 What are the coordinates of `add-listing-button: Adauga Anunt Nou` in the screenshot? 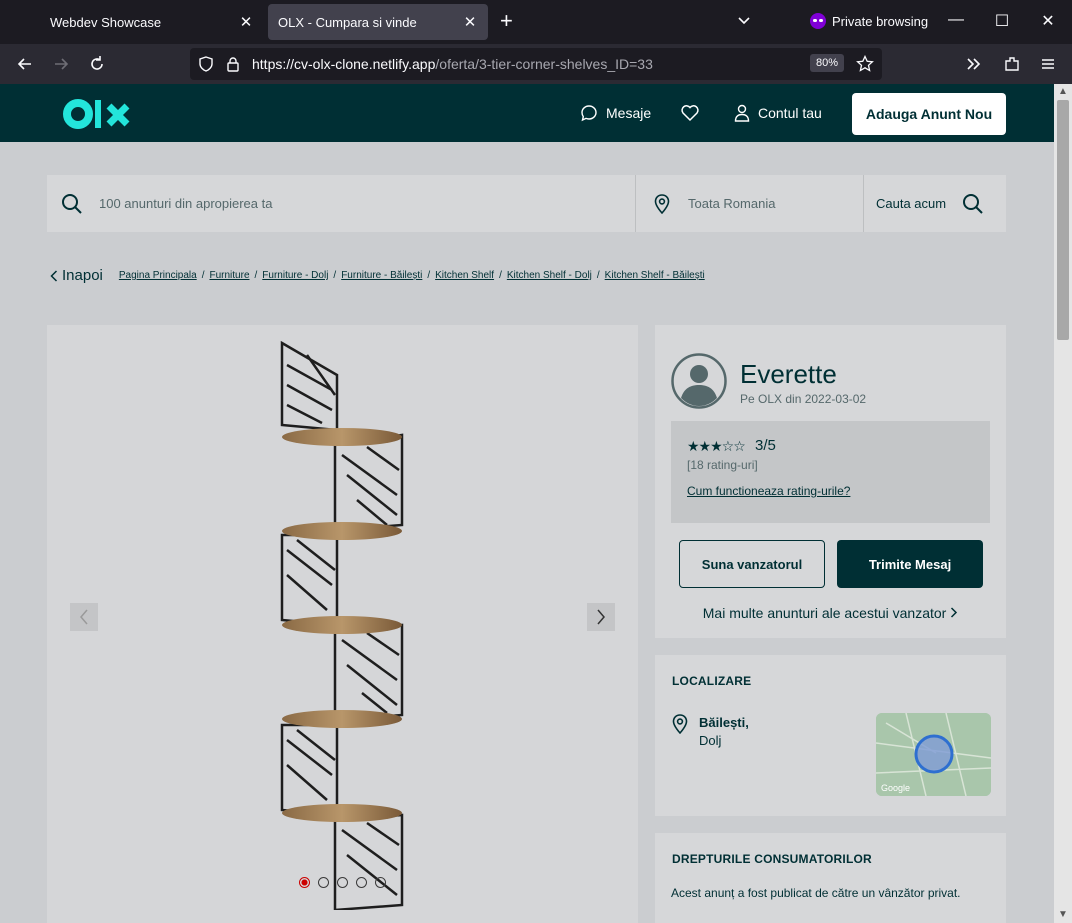 It's located at (929, 114).